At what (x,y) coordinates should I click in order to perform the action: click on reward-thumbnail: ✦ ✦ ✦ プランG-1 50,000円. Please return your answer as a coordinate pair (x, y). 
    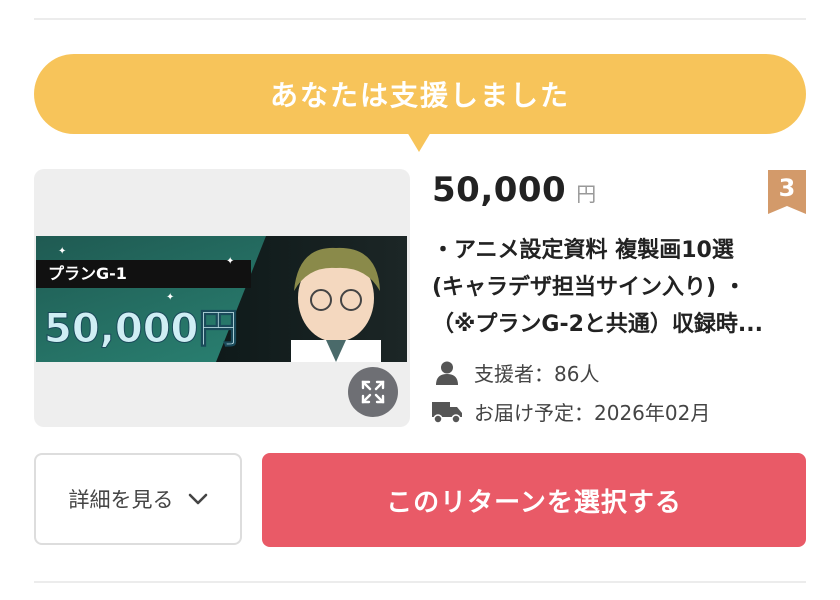
    Looking at the image, I should click on (221, 299).